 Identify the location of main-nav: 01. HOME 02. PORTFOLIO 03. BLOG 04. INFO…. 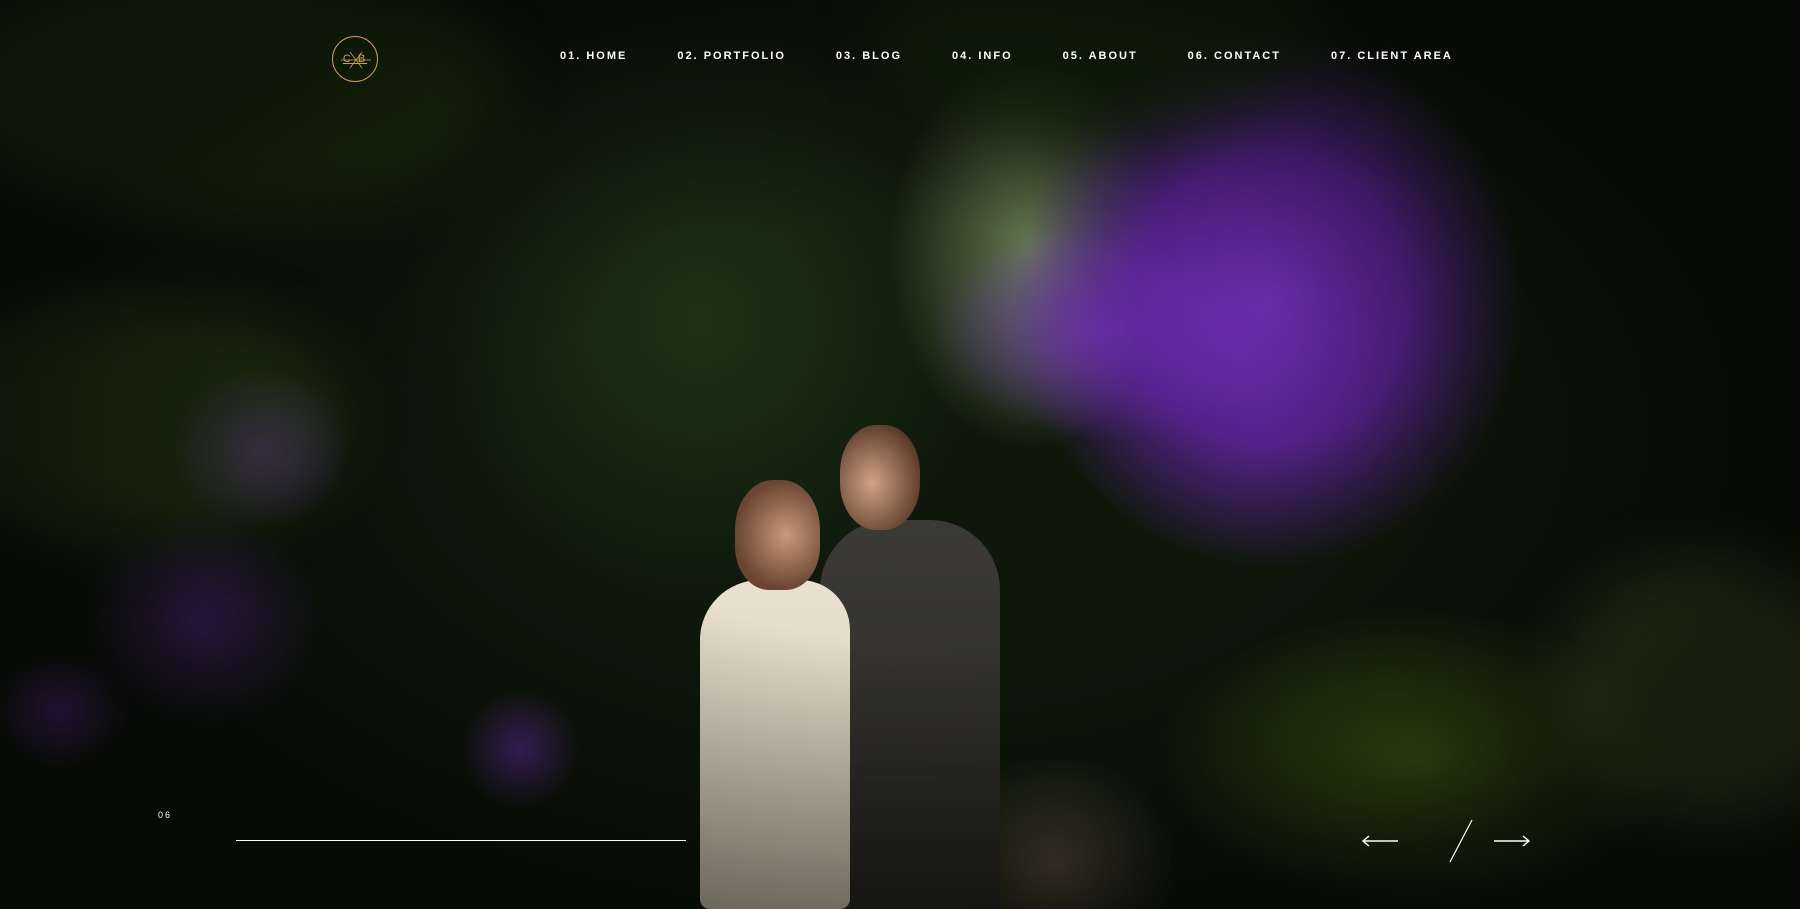
(1006, 56).